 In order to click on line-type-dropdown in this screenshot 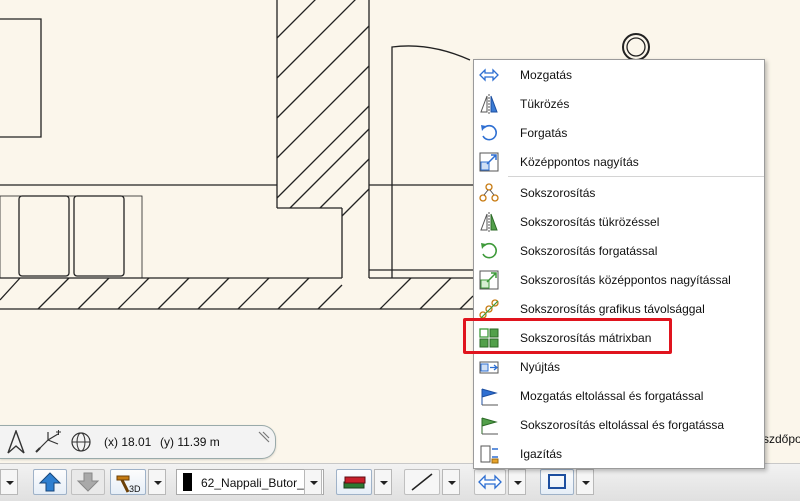, I will do `click(451, 482)`.